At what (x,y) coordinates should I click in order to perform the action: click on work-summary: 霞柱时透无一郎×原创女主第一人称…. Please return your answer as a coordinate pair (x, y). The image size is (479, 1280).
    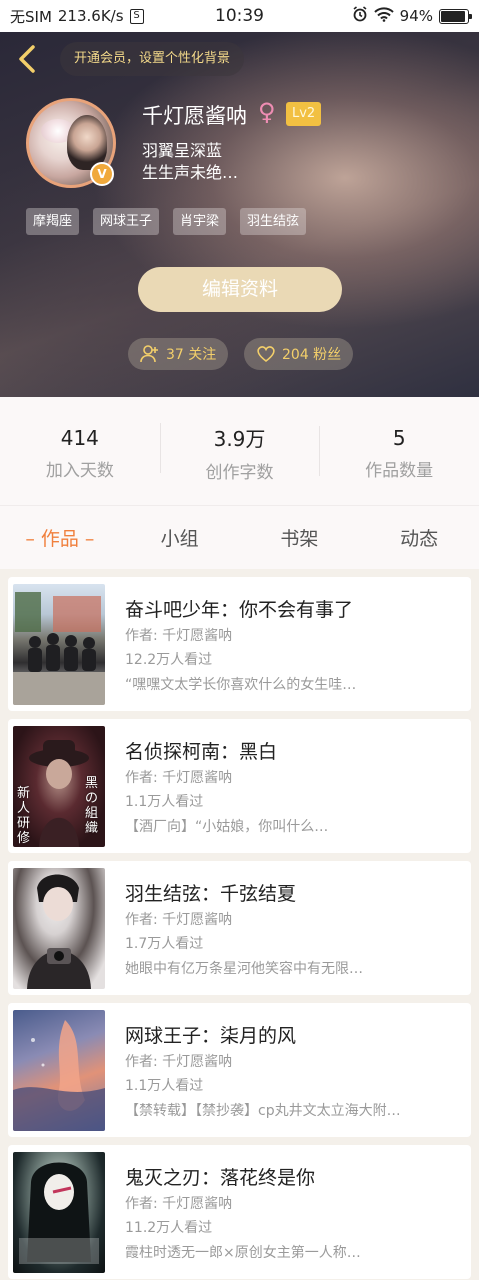
    Looking at the image, I should click on (243, 1253).